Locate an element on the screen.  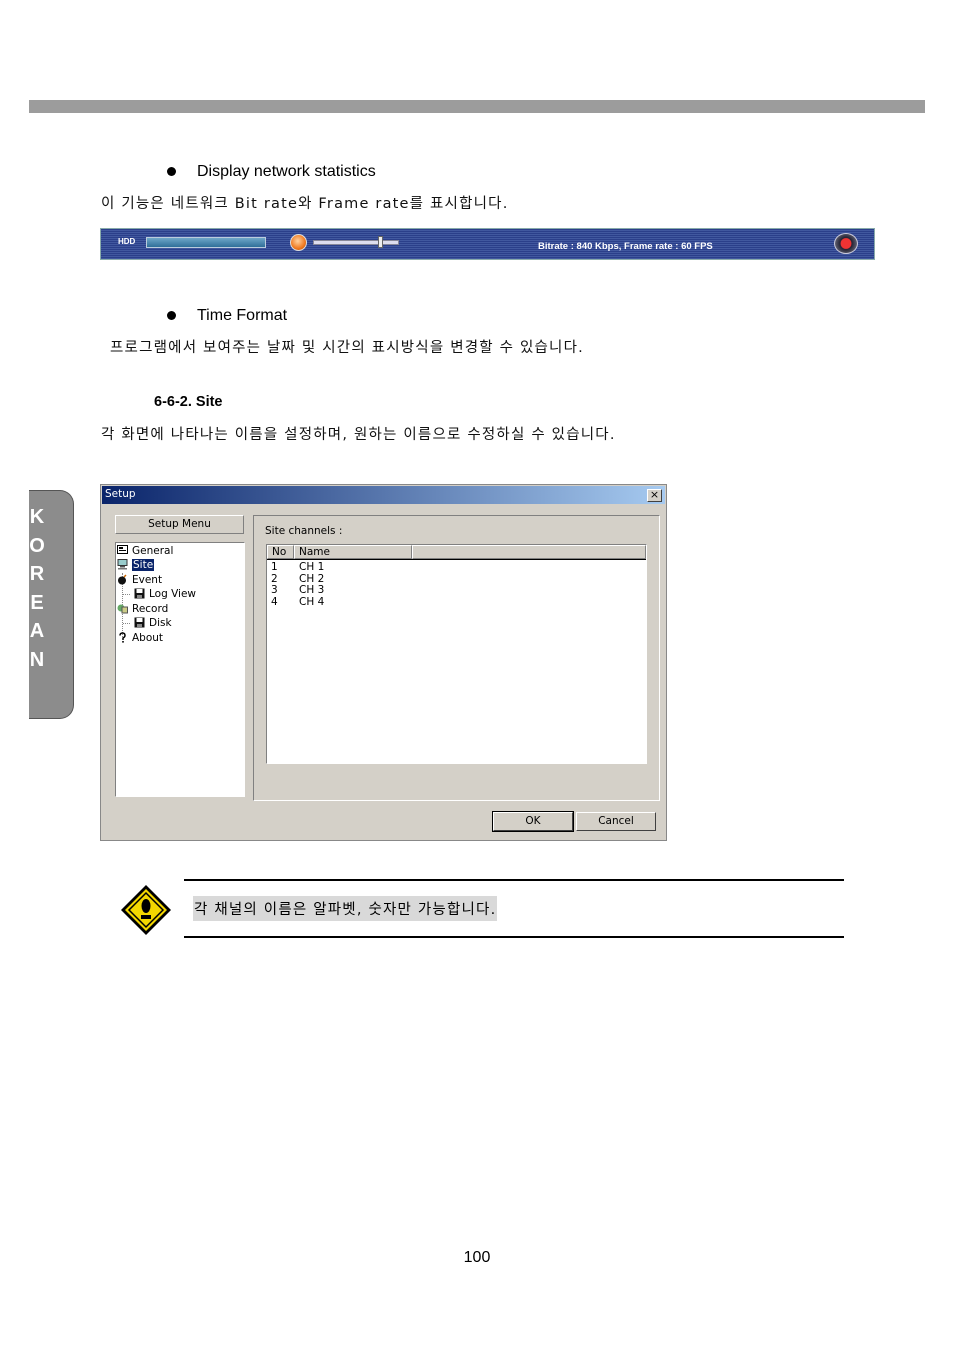
tree-item-label: Site is located at coordinates (143, 565).